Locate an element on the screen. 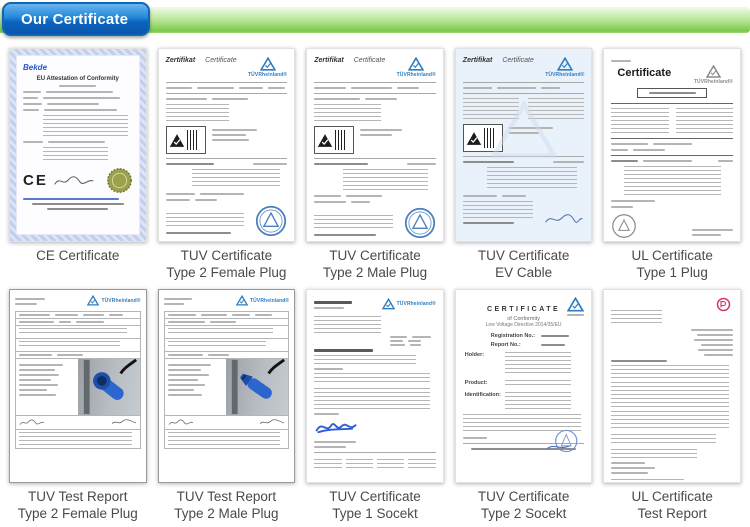 The height and width of the screenshot is (527, 750). certificate-thumbnail-tuv-ev-cable: Zertifikat Certificate TÜVRheinland® is located at coordinates (523, 145).